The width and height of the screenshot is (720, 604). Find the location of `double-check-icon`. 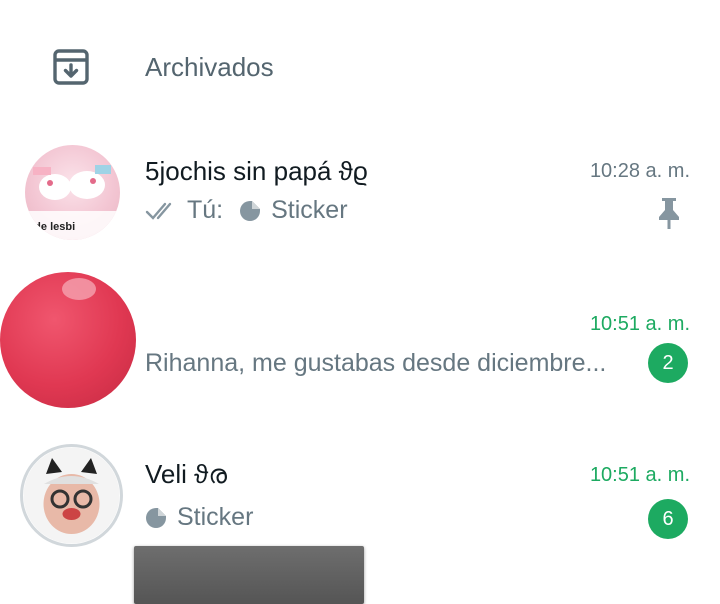

double-check-icon is located at coordinates (158, 211).